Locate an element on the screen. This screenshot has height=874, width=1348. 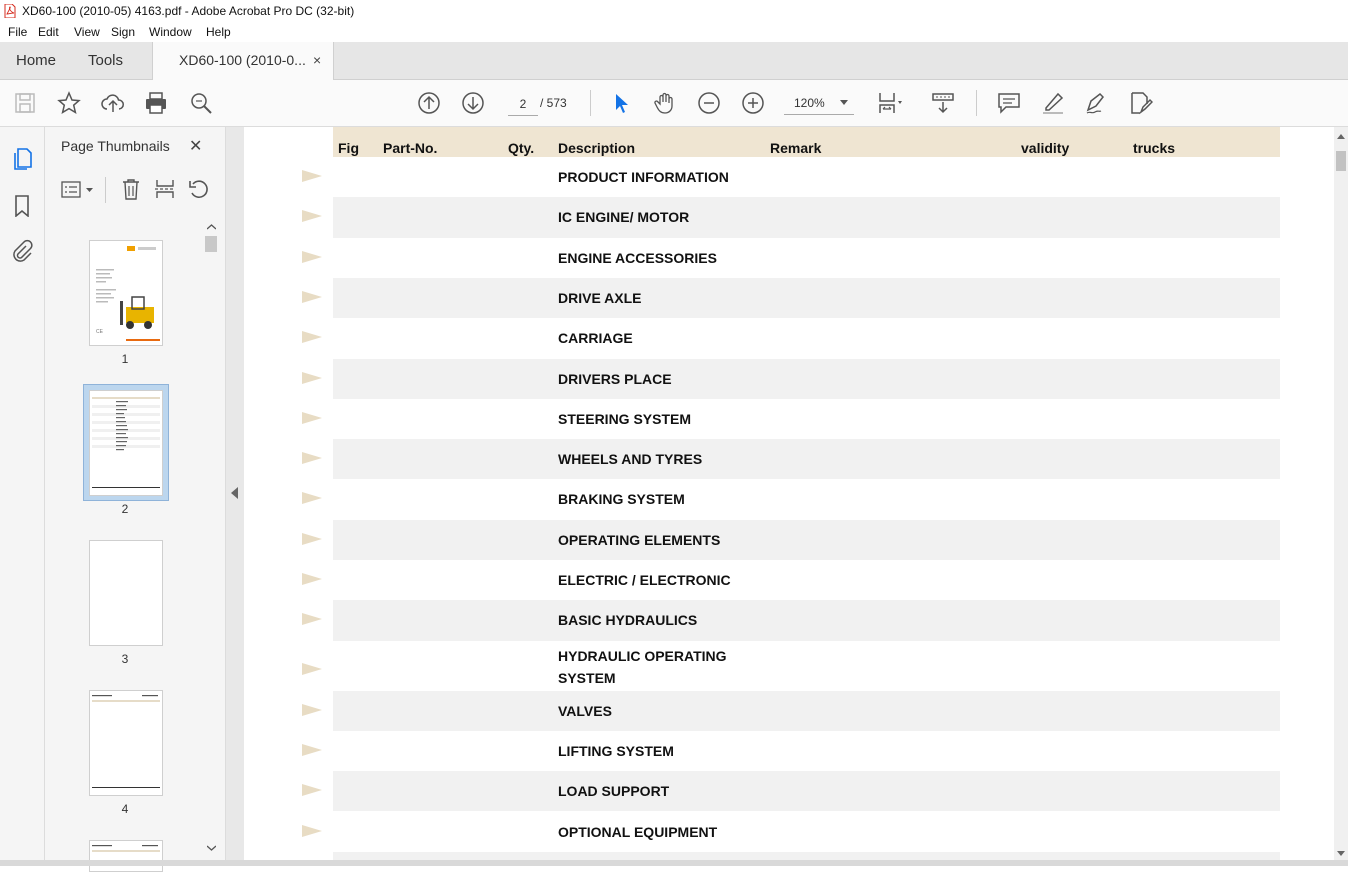
page-preview is located at coordinates (126, 848).